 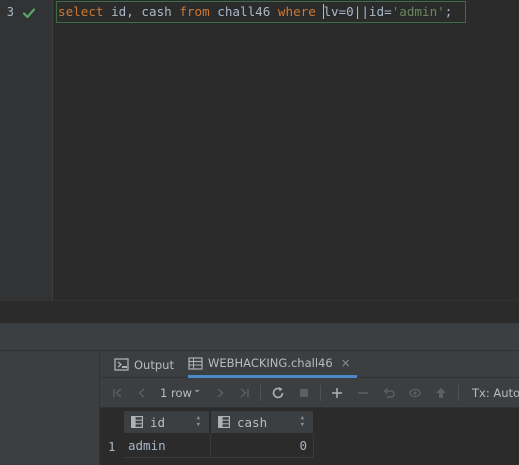 What do you see at coordinates (176, 393) in the screenshot?
I see `row-count-selector: 1 row` at bounding box center [176, 393].